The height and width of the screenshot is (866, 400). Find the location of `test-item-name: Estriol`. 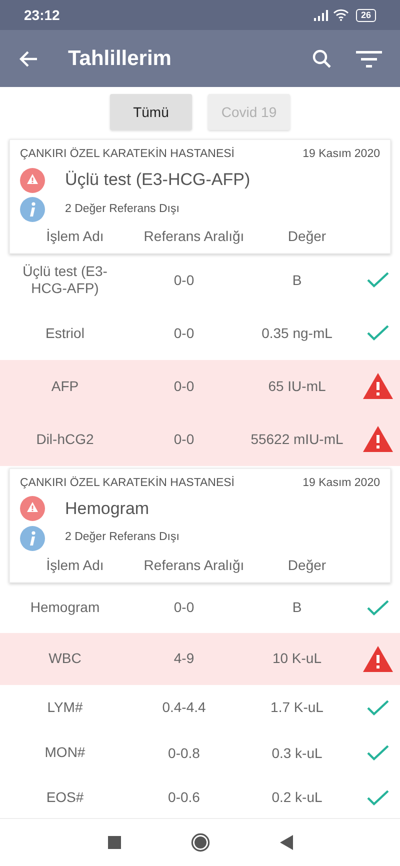

test-item-name: Estriol is located at coordinates (65, 333).